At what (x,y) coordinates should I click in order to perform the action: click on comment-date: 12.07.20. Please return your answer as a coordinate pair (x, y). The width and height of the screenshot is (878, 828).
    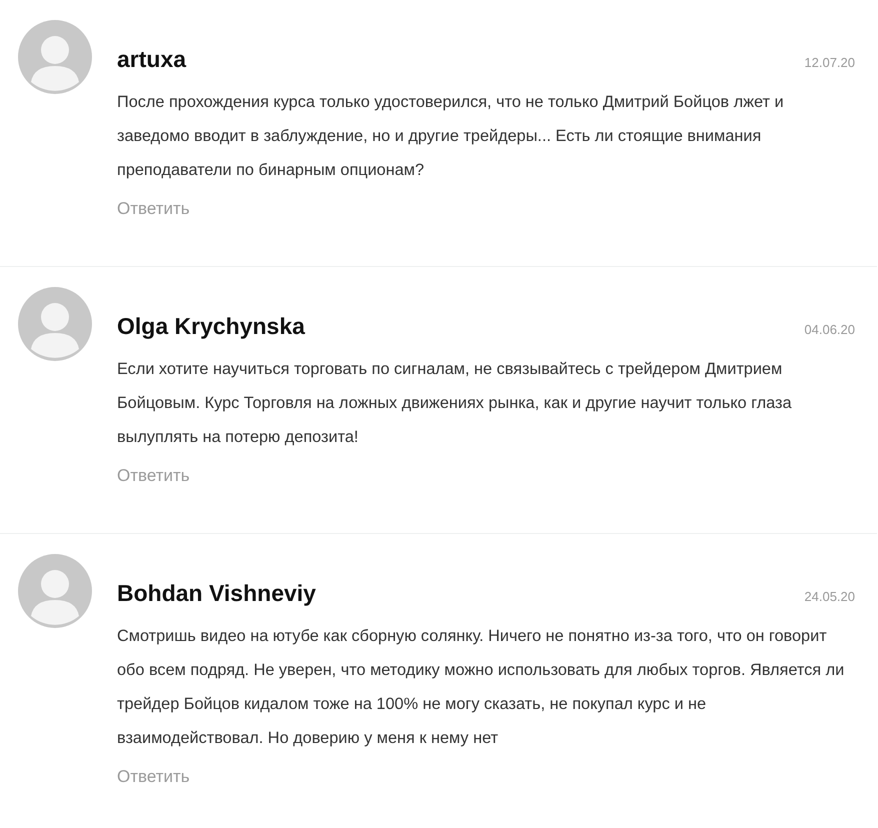
    Looking at the image, I should click on (829, 62).